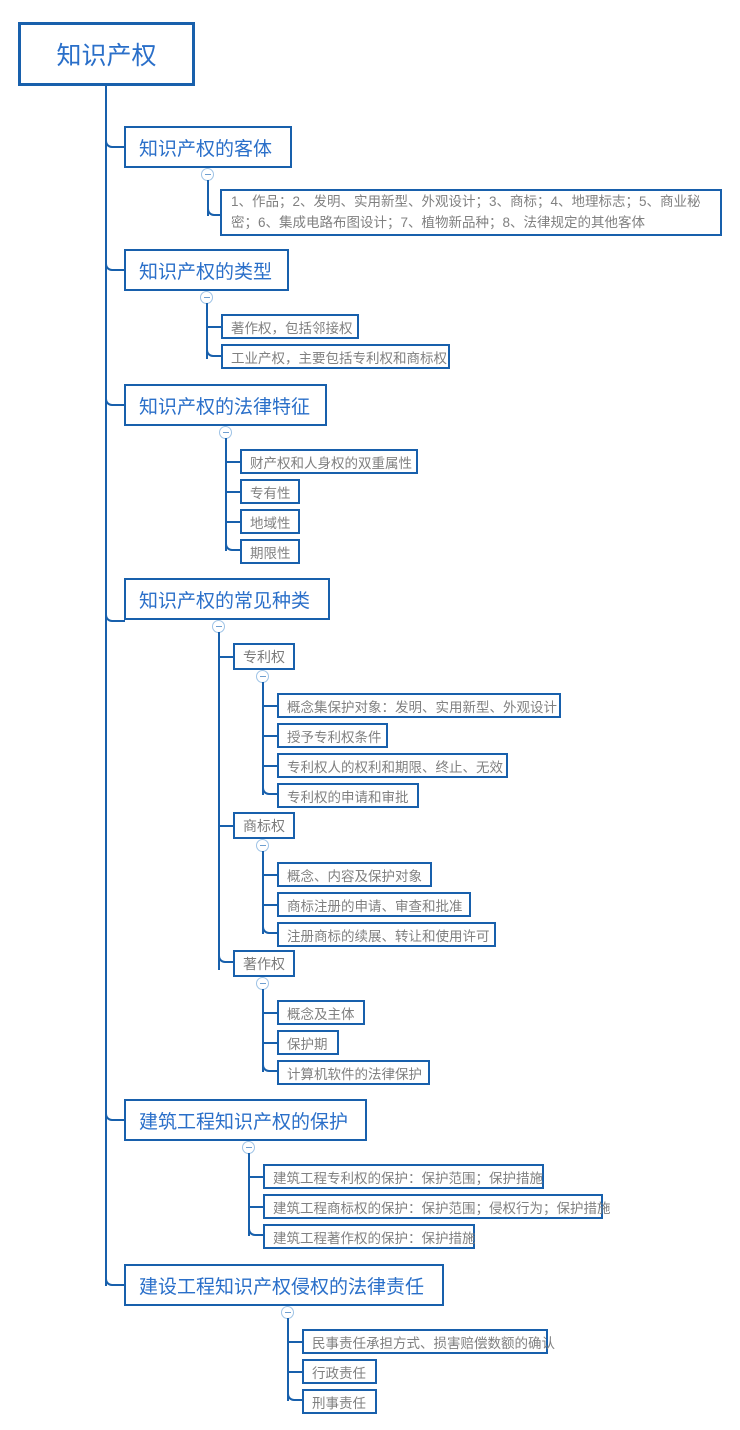 Image resolution: width=740 pixels, height=1430 pixels. I want to click on leaf-node-4-1-3: 专利权人的权利和期限、终止、无效, so click(392, 765).